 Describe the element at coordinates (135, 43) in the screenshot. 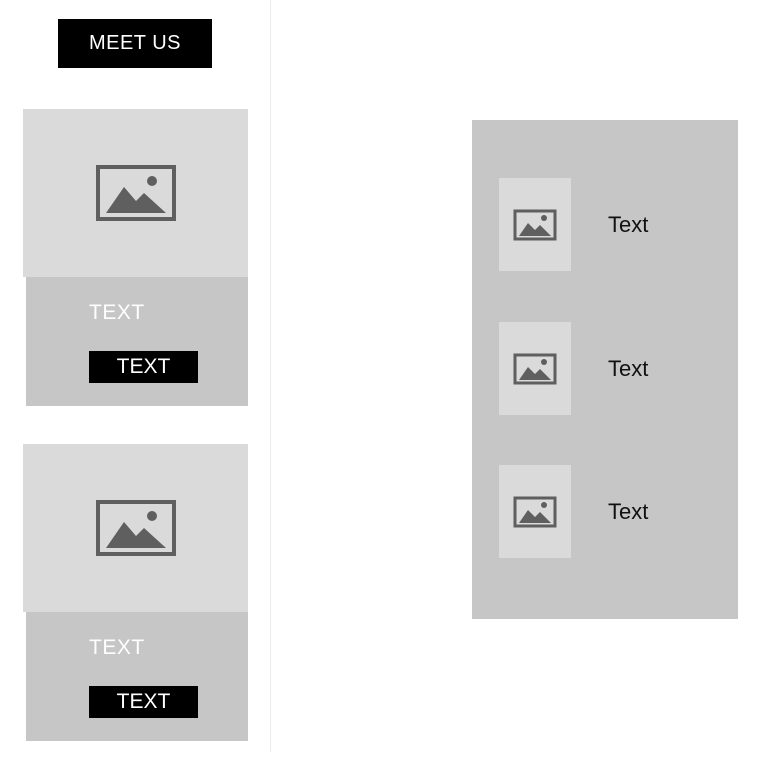

I see `meet-us-button: MEET US` at that location.